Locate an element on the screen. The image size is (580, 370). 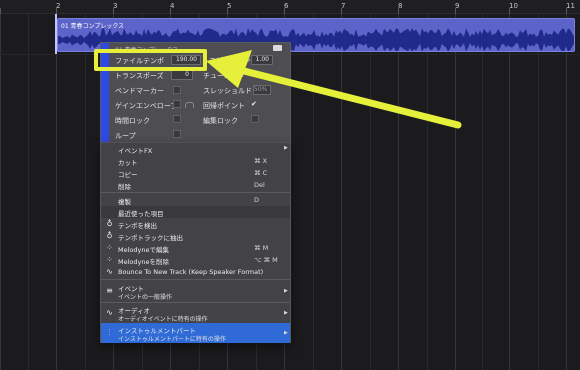
info-panel-close-button is located at coordinates (277, 48).